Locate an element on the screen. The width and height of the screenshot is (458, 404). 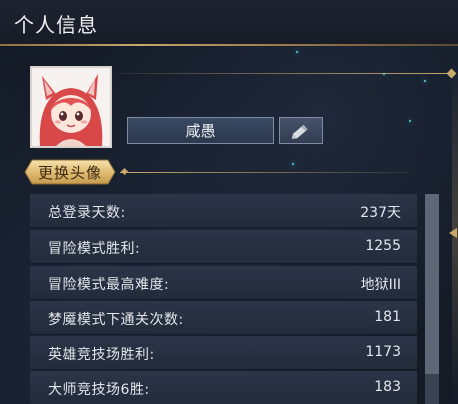
edit-name-button is located at coordinates (301, 130).